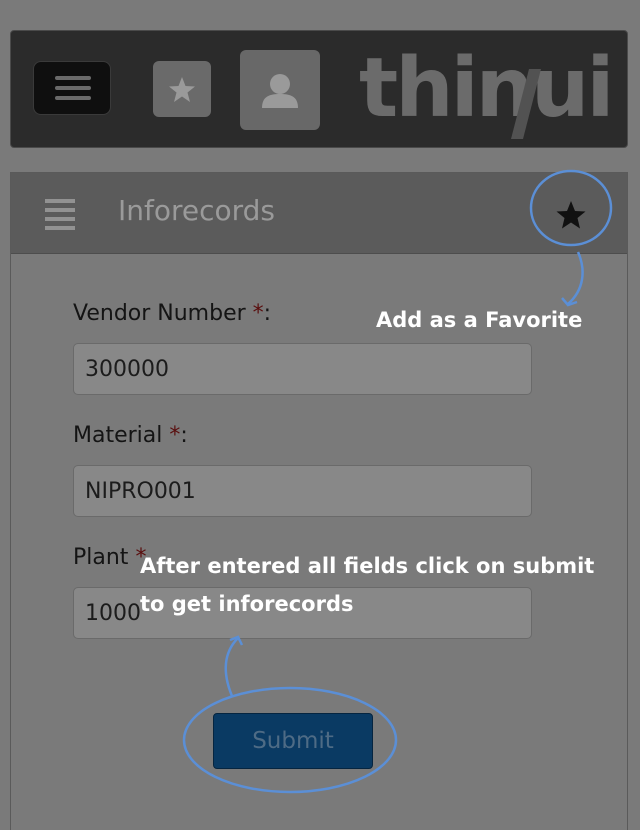 This screenshot has width=640, height=830. Describe the element at coordinates (290, 740) in the screenshot. I see `submit-callout-circle` at that location.